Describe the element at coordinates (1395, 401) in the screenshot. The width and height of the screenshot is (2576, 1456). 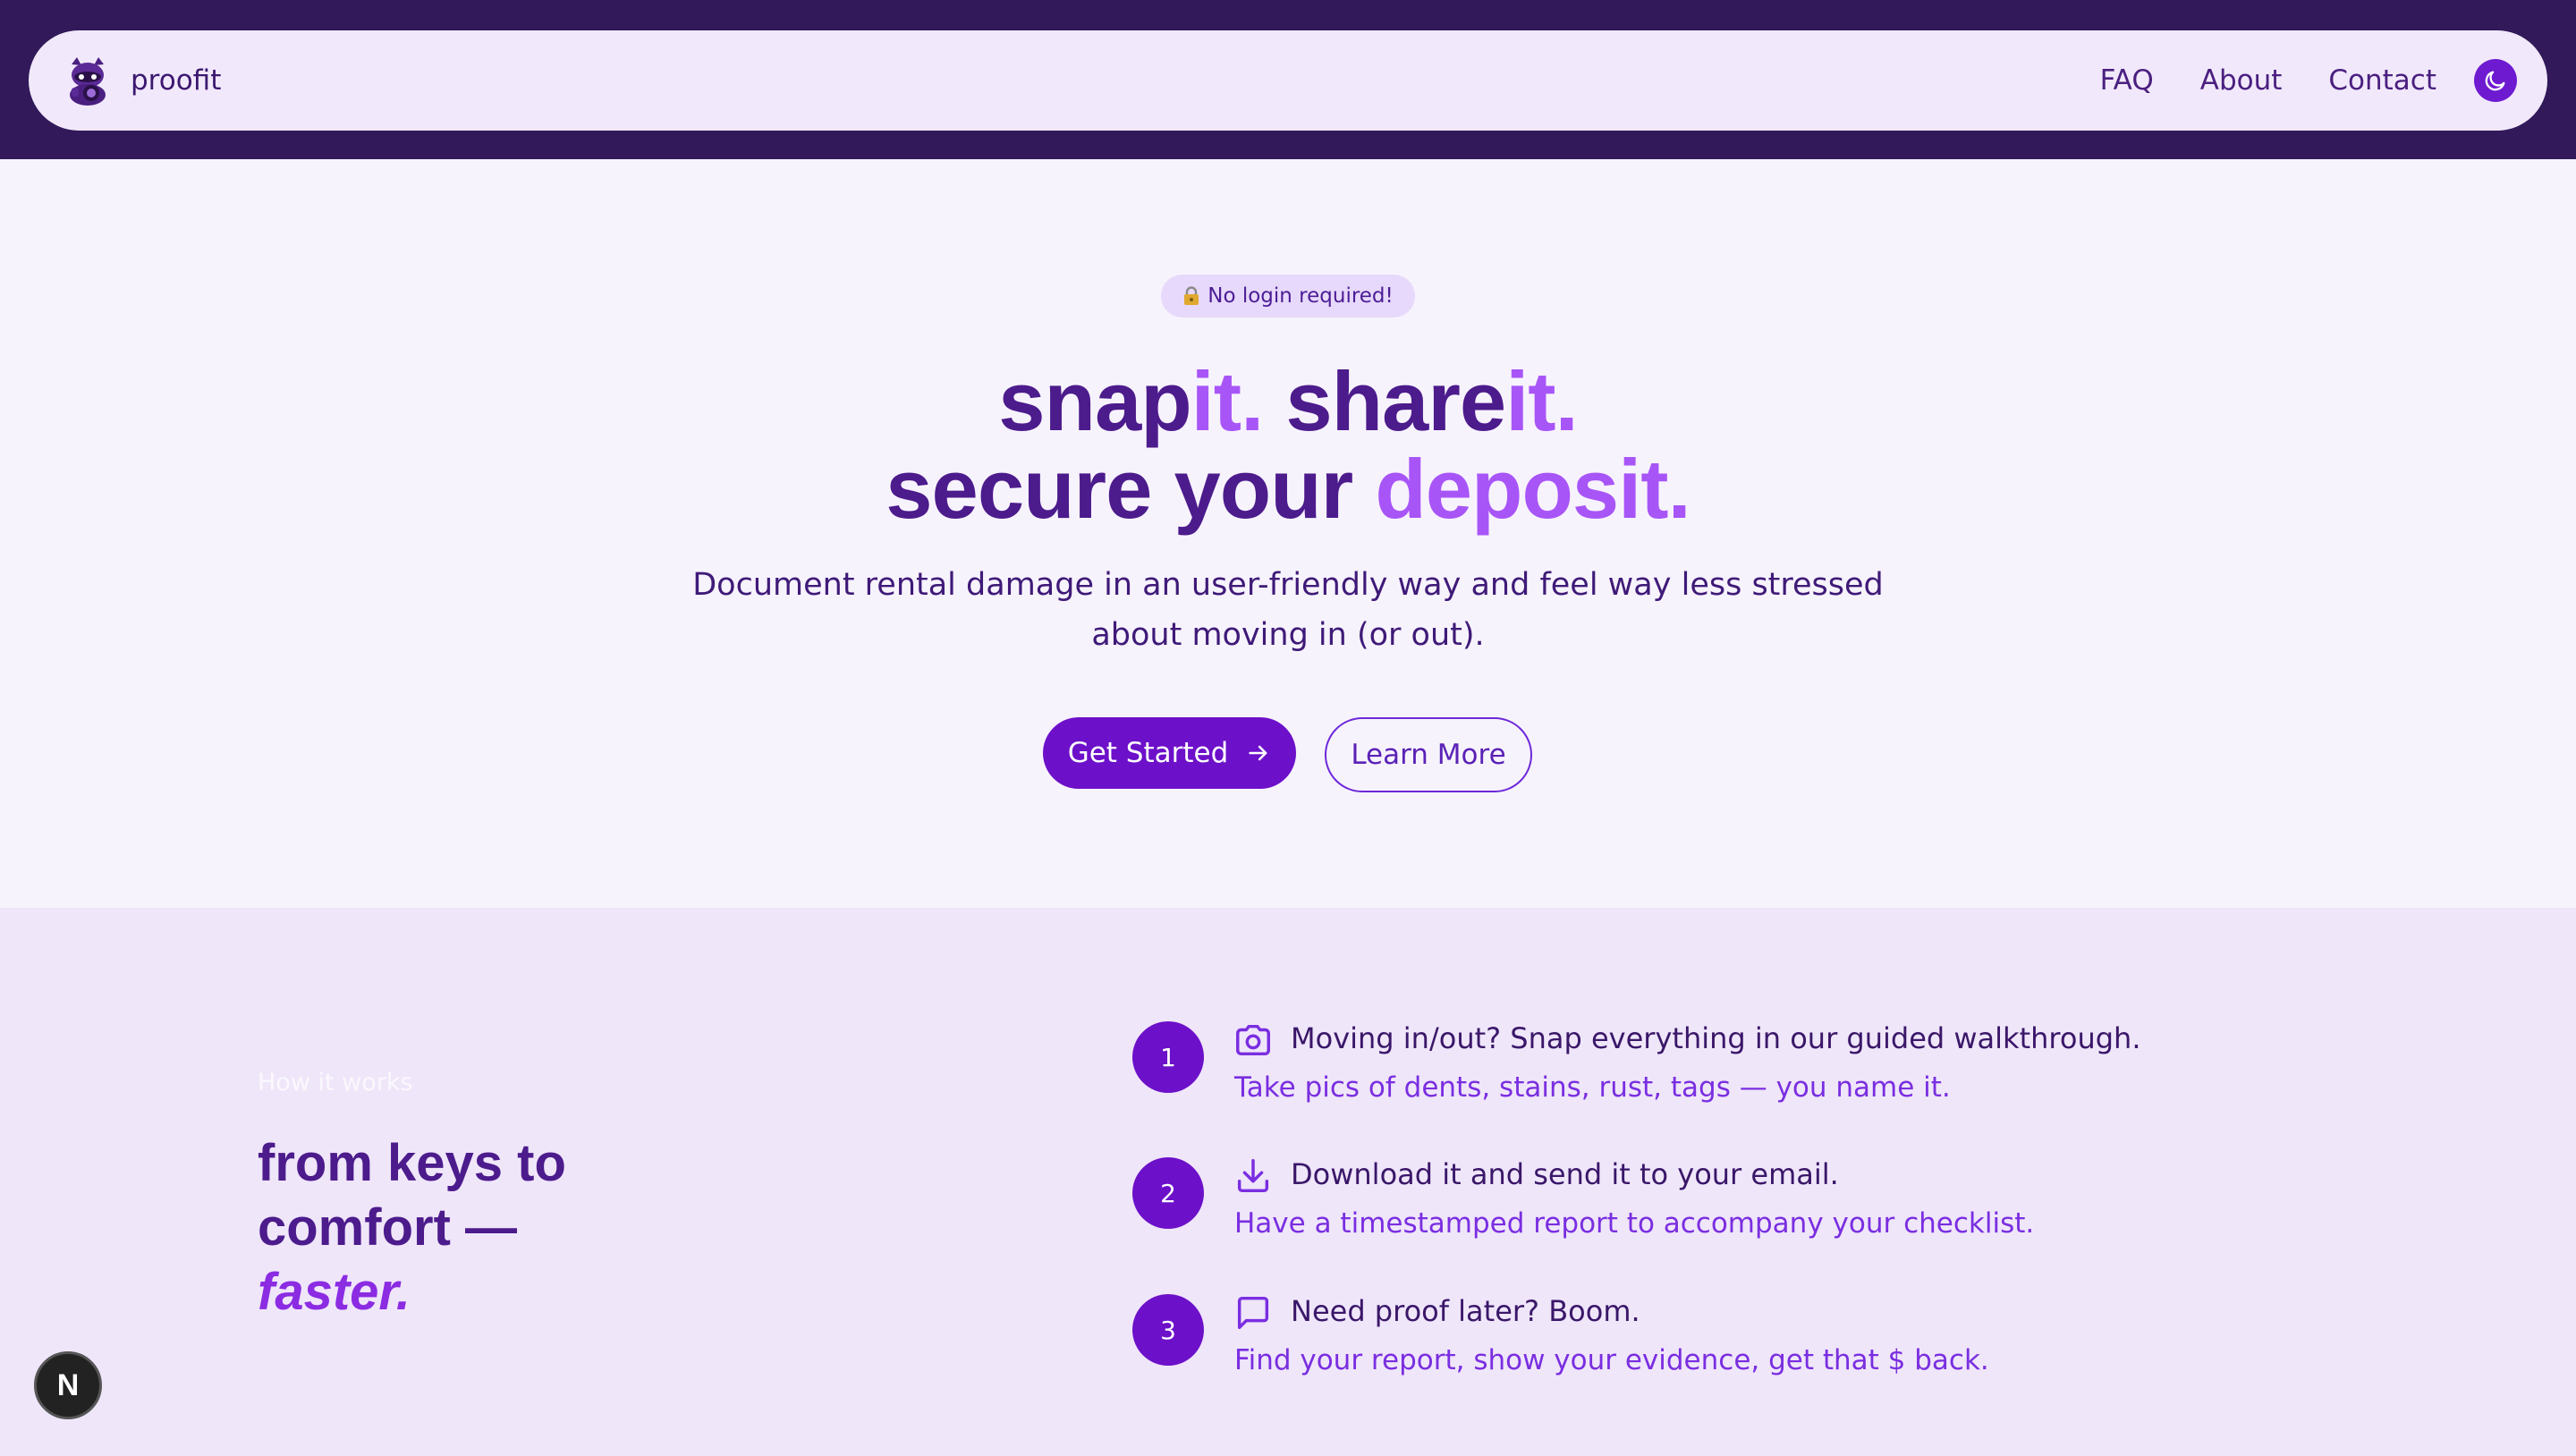
I see `headline-share: share` at that location.